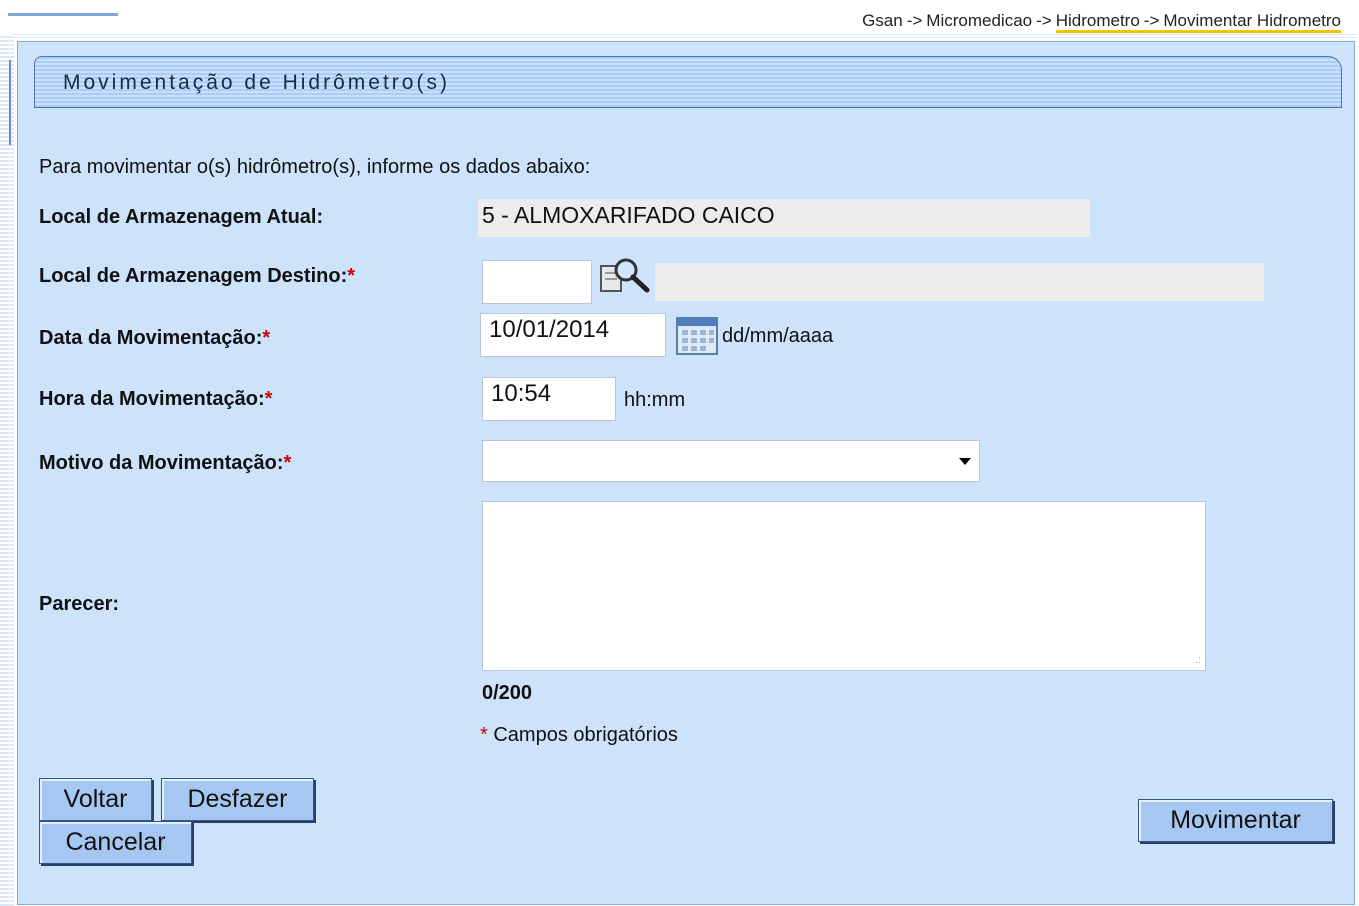 The width and height of the screenshot is (1359, 906). Describe the element at coordinates (579, 735) in the screenshot. I see `required-fields-note: * Campos obrigatórios` at that location.